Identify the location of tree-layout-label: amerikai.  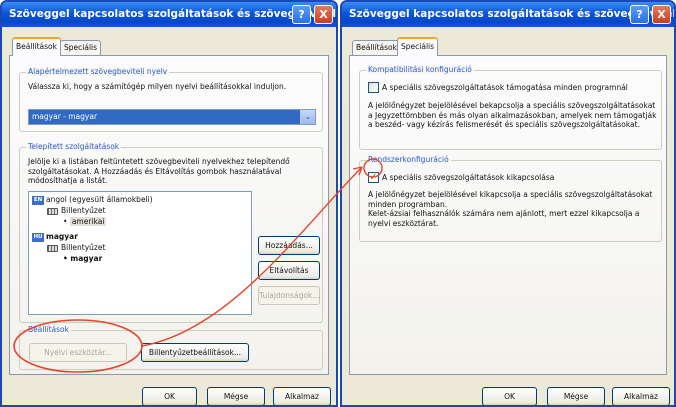
(88, 221).